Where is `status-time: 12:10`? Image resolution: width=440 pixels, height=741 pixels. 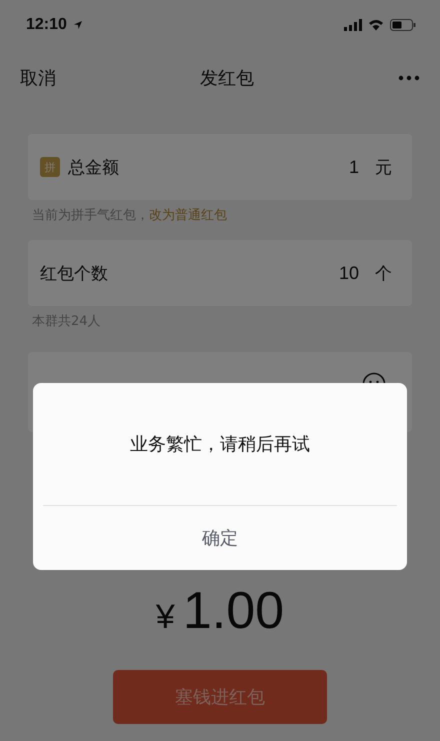
status-time: 12:10 is located at coordinates (46, 25).